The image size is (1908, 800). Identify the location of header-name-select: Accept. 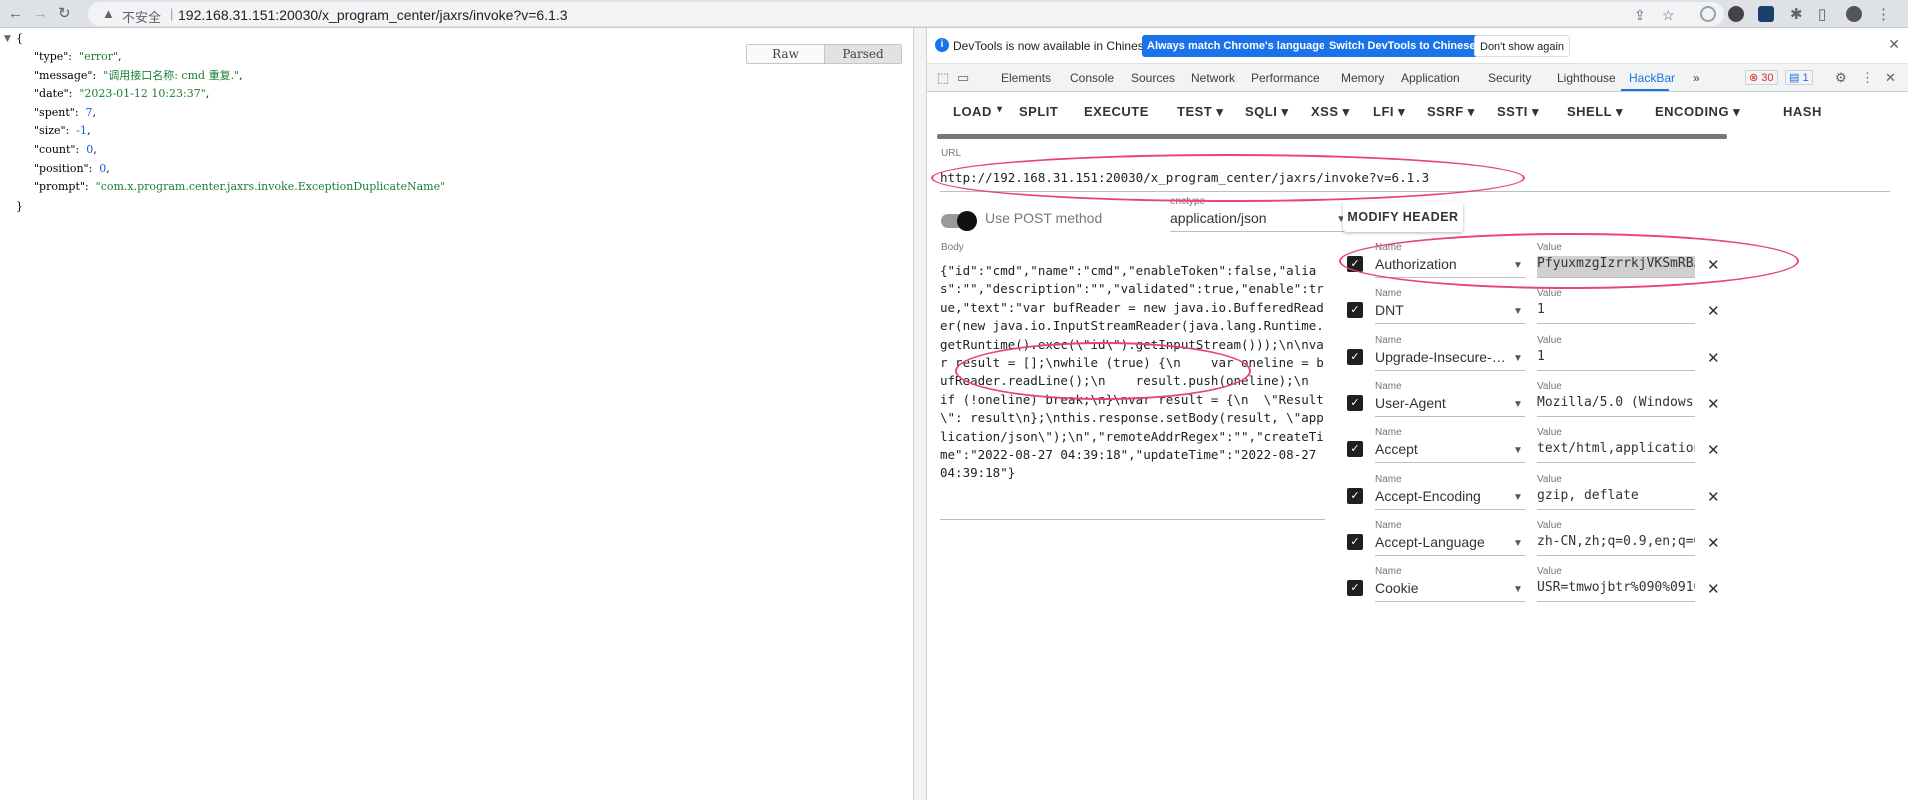
(1450, 452).